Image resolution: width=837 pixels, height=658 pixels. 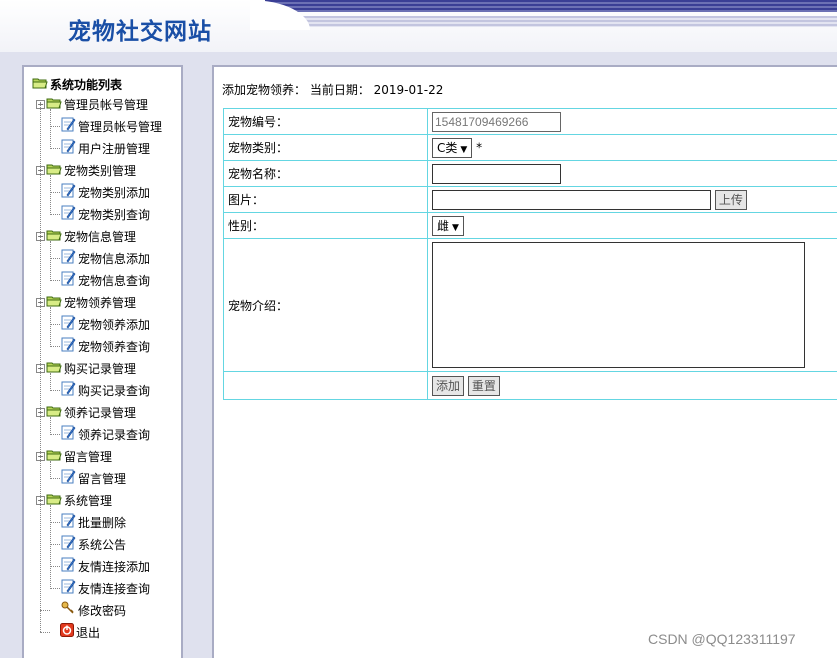 What do you see at coordinates (325, 225) in the screenshot?
I see `gender-label: 性别：` at bounding box center [325, 225].